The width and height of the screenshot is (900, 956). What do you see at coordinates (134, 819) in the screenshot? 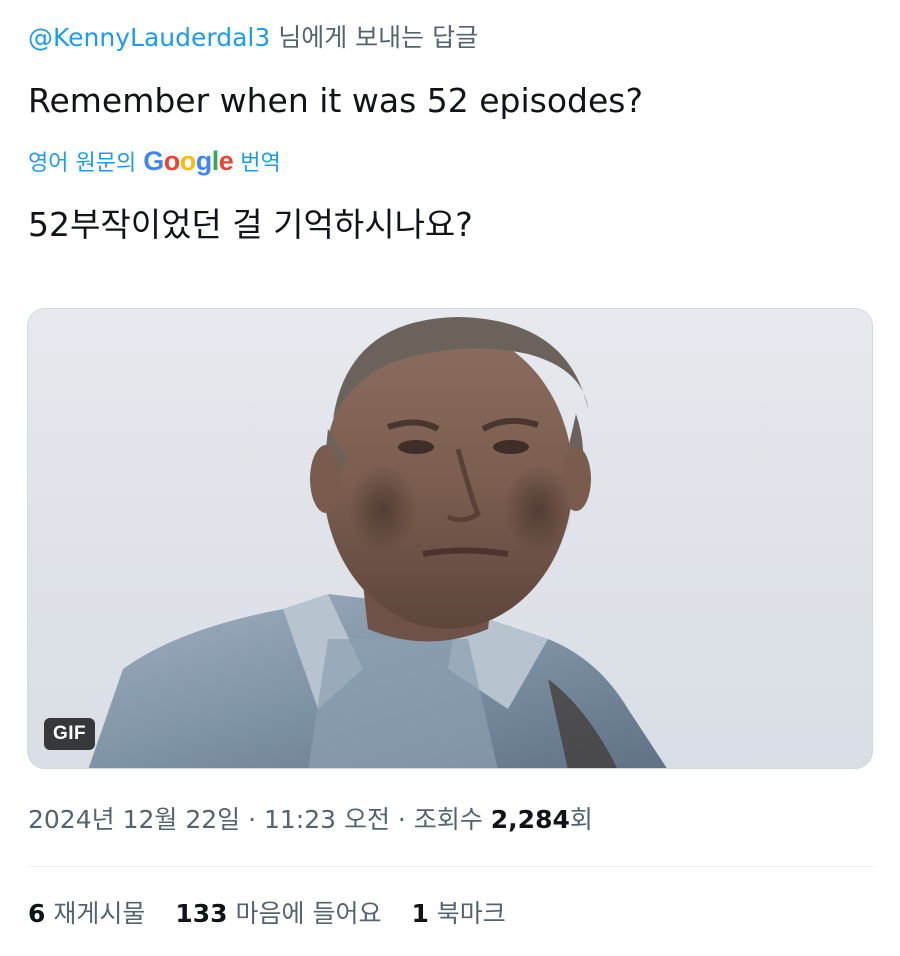
I see `tweet-date: 2024년 12월 22일` at bounding box center [134, 819].